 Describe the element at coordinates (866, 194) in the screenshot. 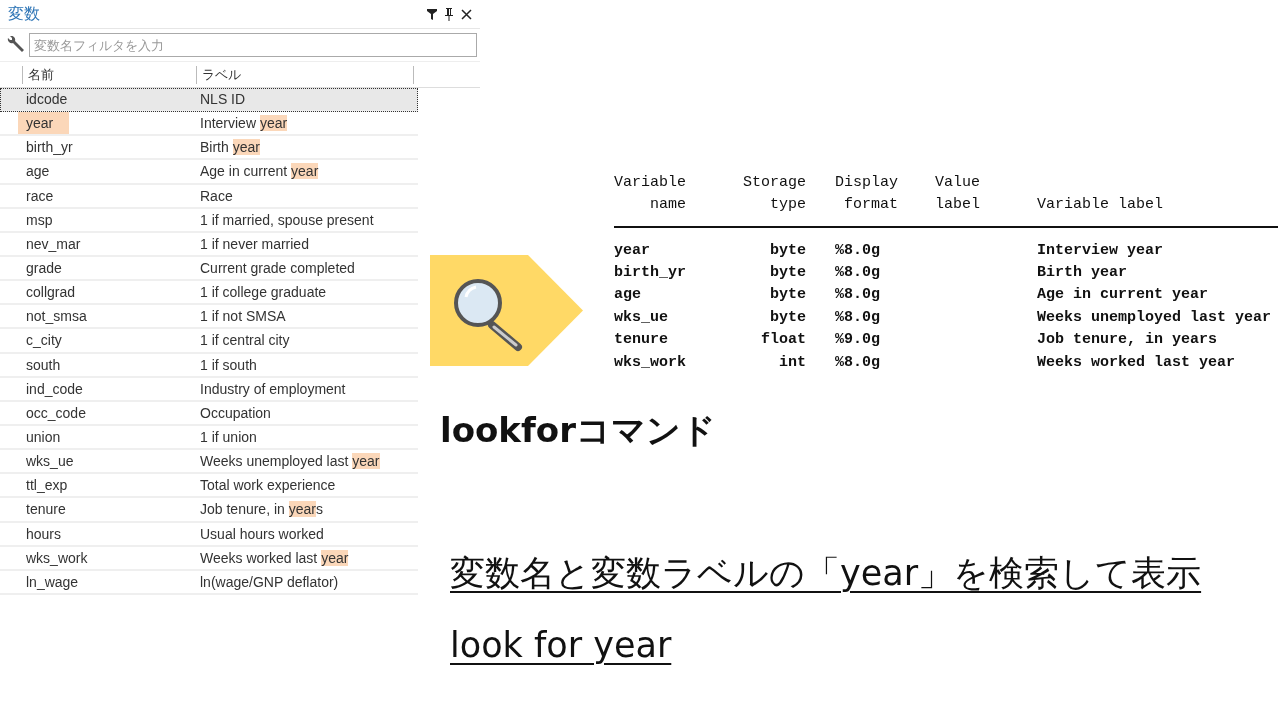

I see `column-header: Display format` at that location.